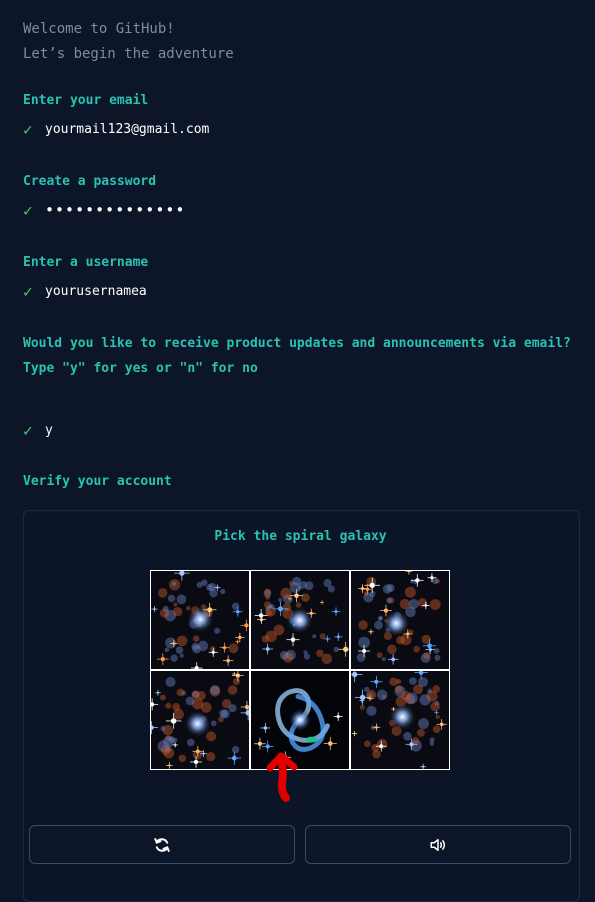  I want to click on username-field: ✓ yourusernamea, so click(85, 291).